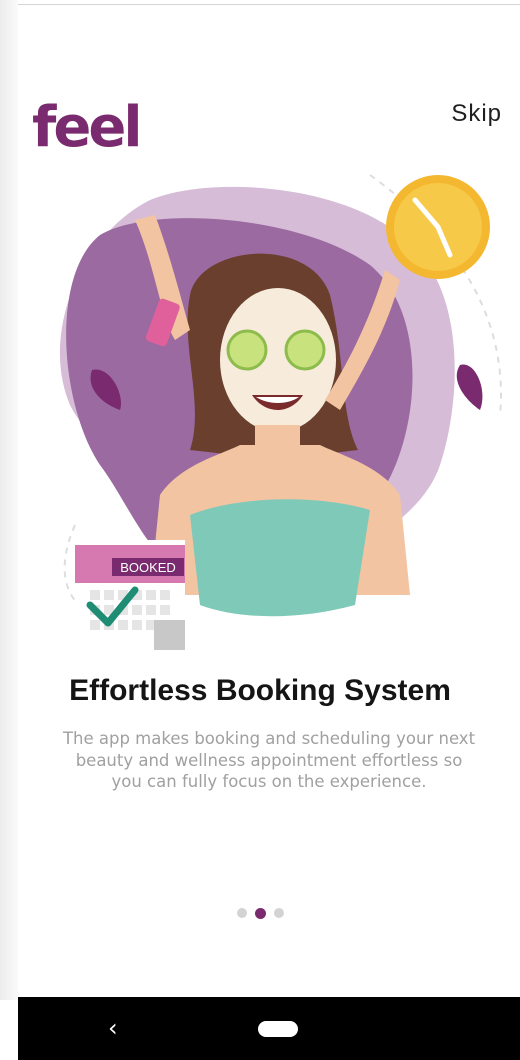 Image resolution: width=520 pixels, height=1060 pixels. What do you see at coordinates (278, 1029) in the screenshot?
I see `home-pill-icon` at bounding box center [278, 1029].